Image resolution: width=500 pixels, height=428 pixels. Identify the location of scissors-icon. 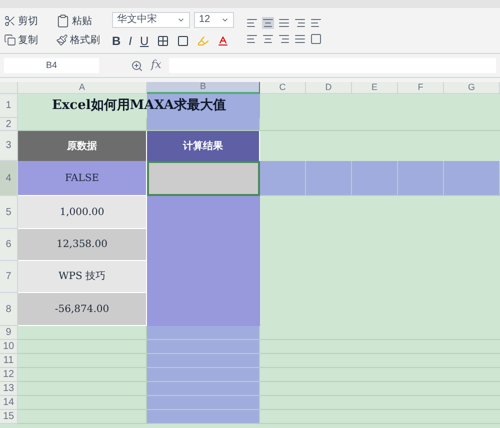
(10, 21).